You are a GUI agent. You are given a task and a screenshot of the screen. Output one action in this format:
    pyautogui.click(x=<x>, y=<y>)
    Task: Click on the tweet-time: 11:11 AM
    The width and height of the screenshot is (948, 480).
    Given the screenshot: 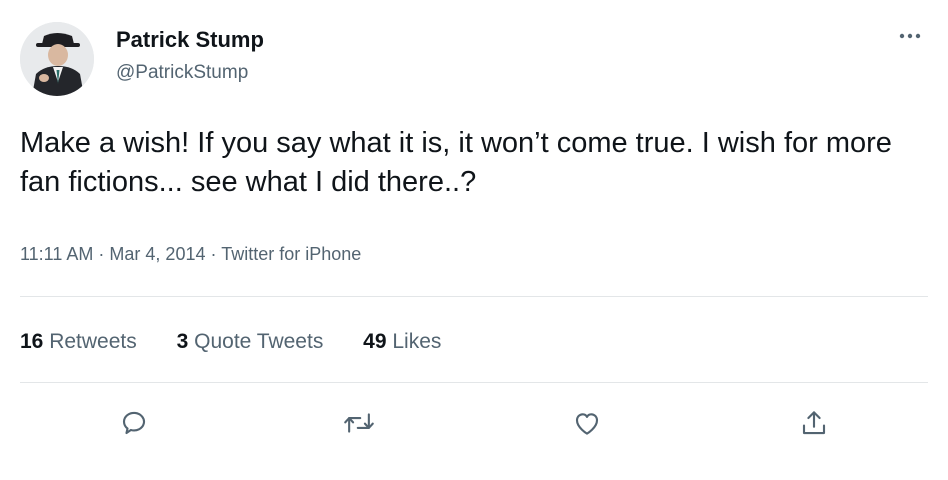 What is the action you would take?
    pyautogui.click(x=56, y=254)
    